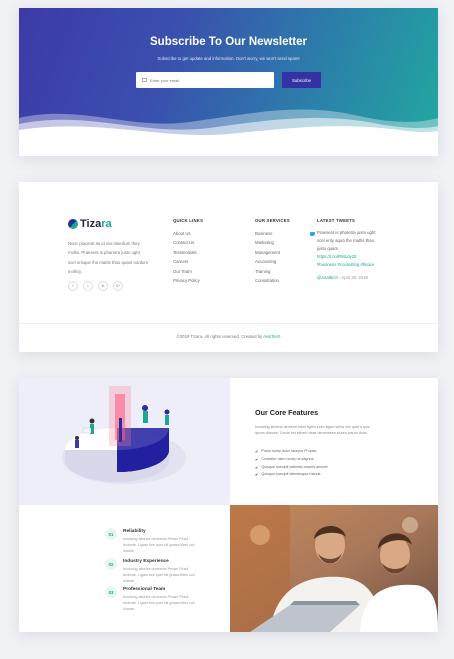 The height and width of the screenshot is (659, 454). What do you see at coordinates (73, 286) in the screenshot?
I see `facebook-icon: f` at bounding box center [73, 286].